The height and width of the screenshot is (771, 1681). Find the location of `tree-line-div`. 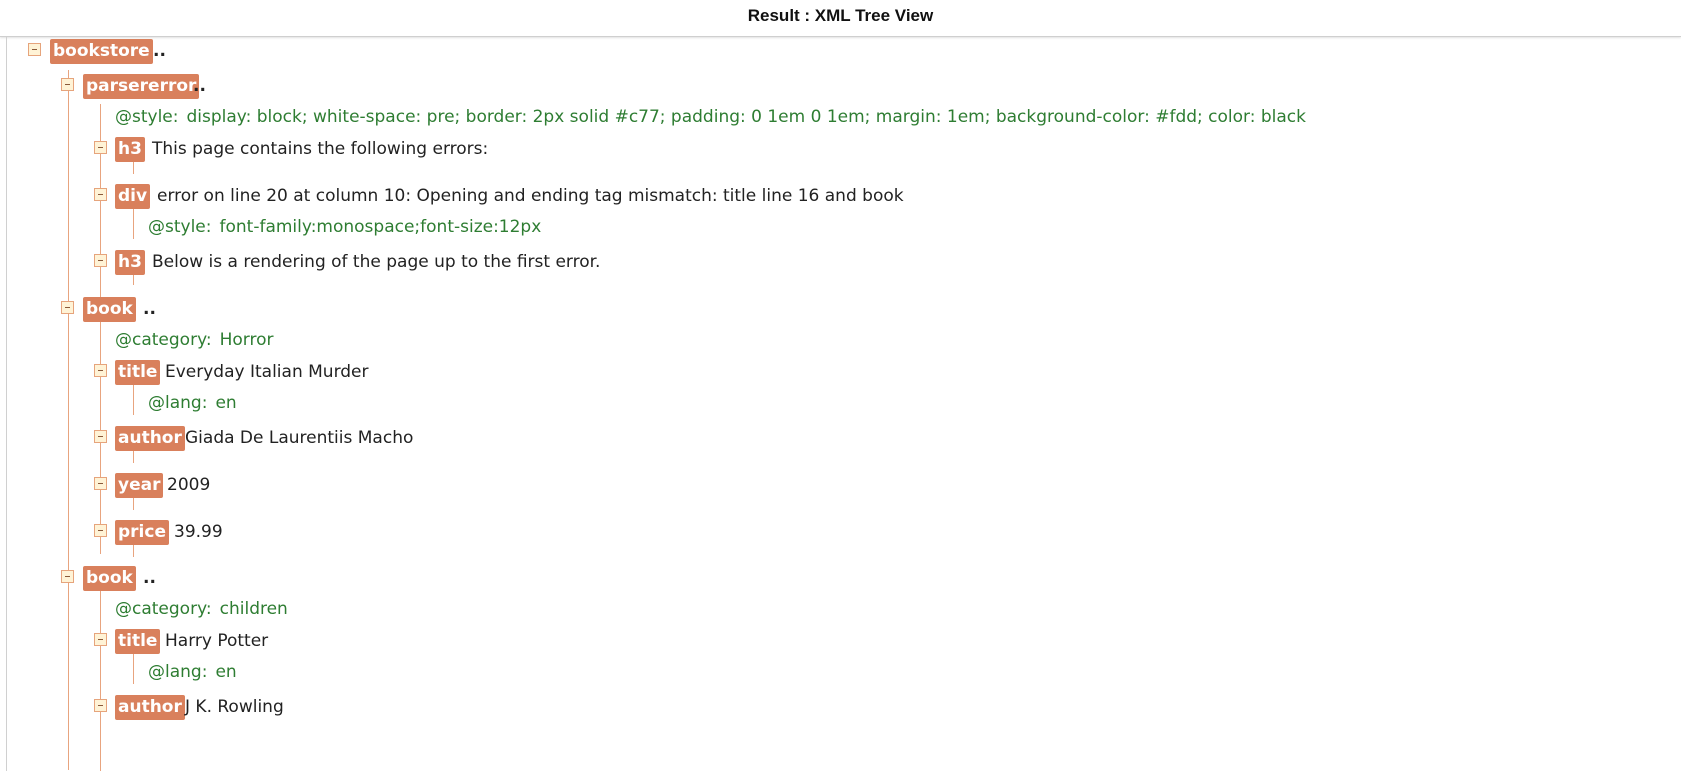

tree-line-div is located at coordinates (133, 224).